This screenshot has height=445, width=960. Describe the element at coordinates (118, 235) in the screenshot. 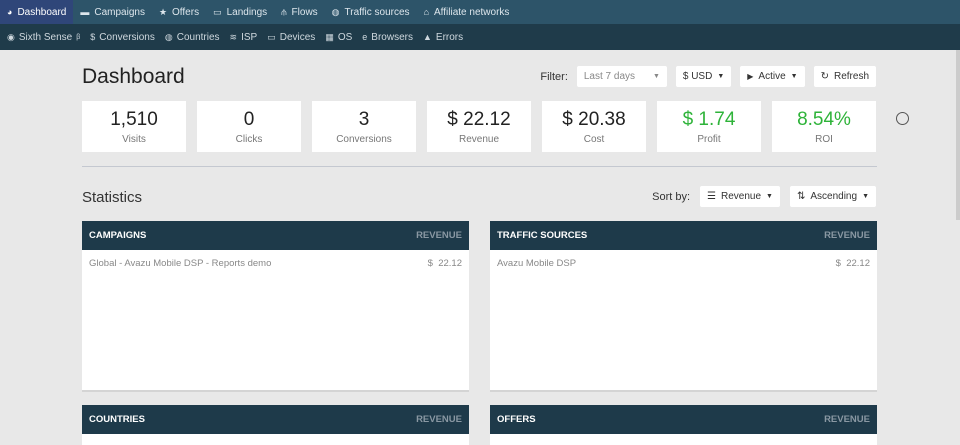

I see `panel-title: CAMPAIGNS` at that location.